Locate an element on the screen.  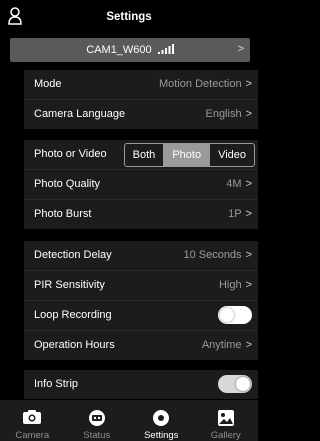
segment-both: Both is located at coordinates (145, 155).